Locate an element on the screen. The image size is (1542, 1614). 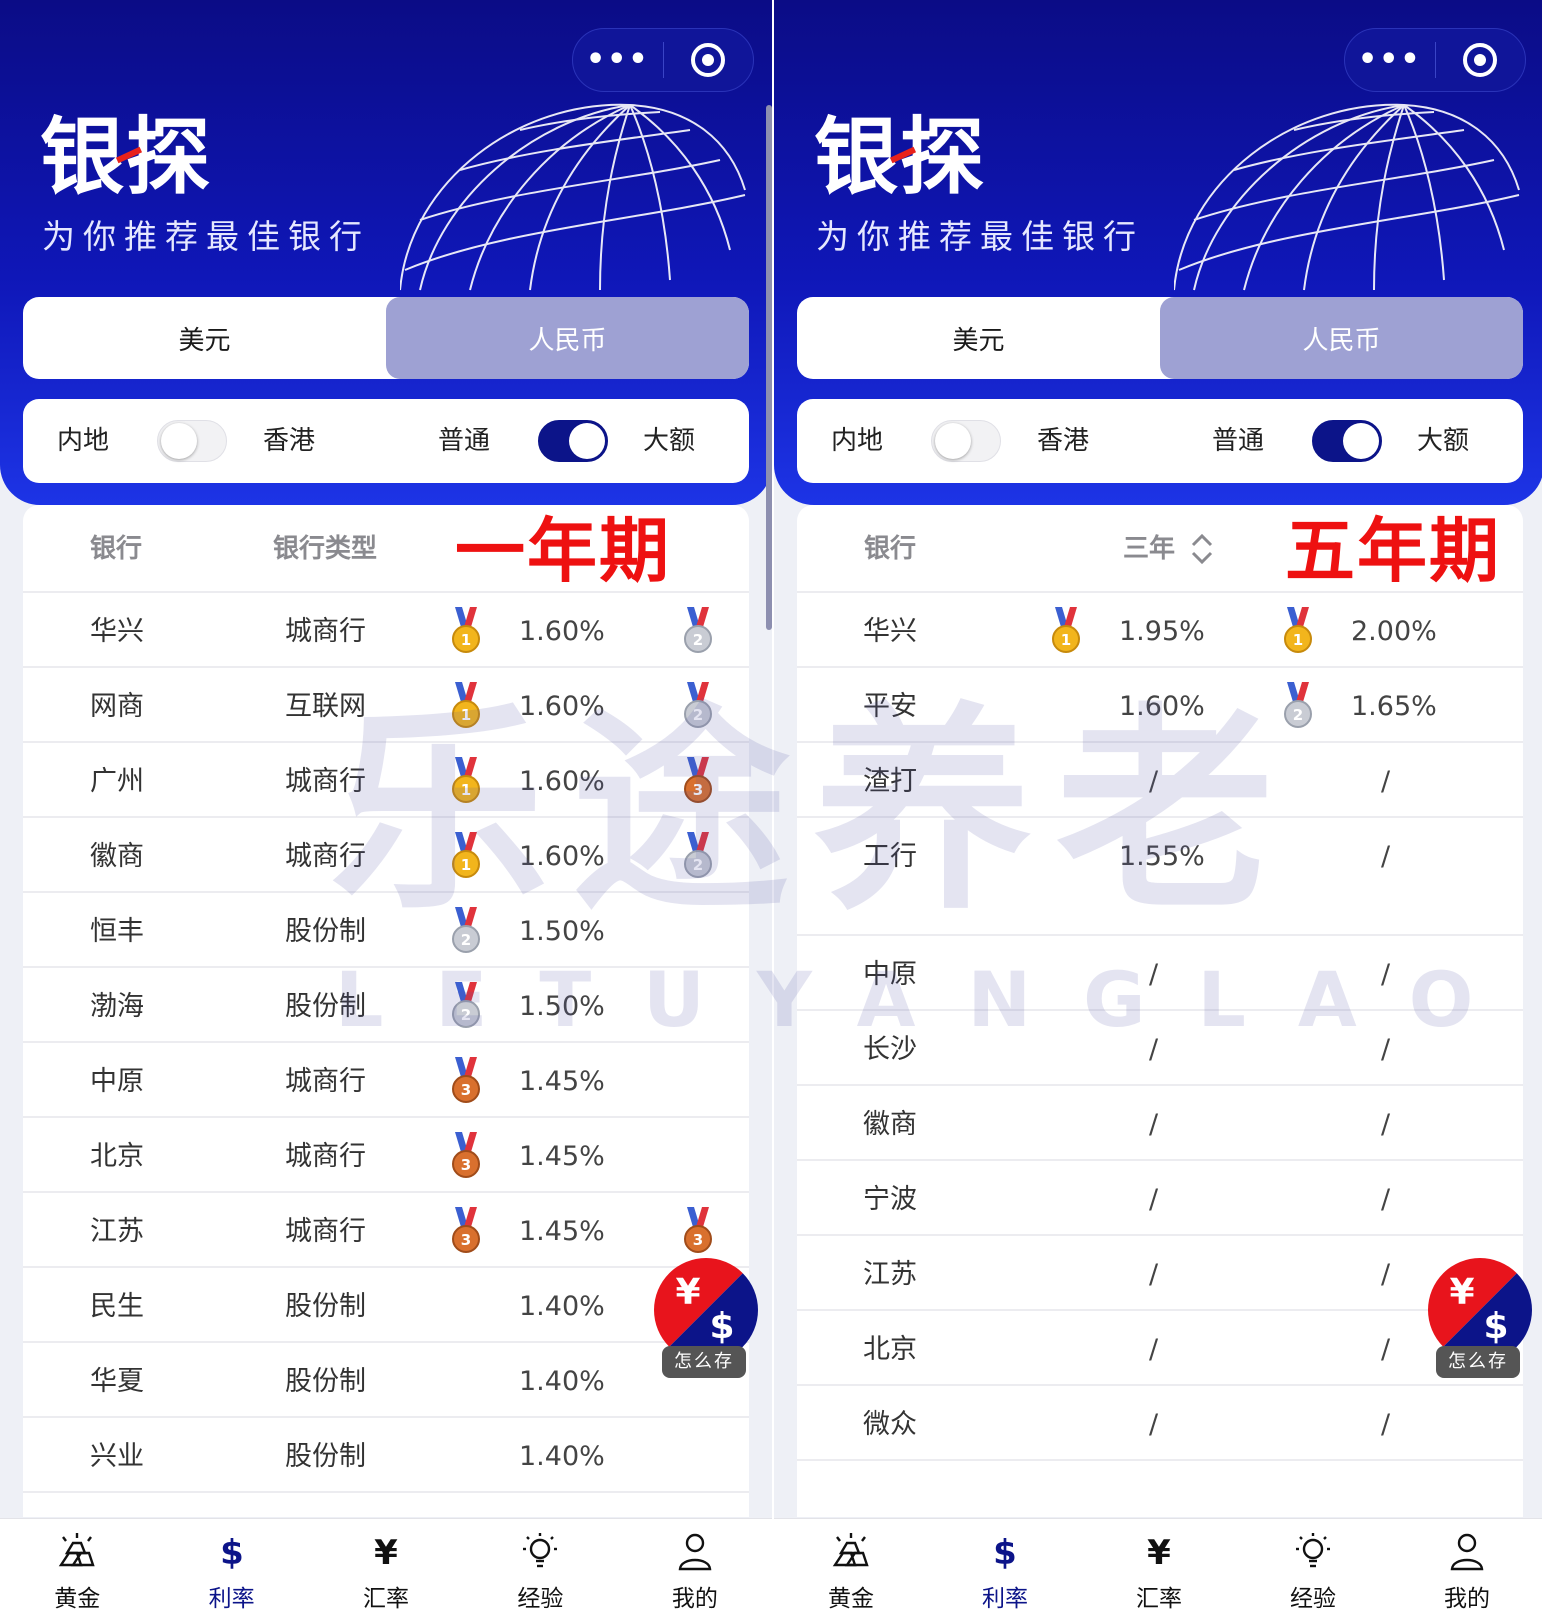
dollar-symbol: $ is located at coordinates (721, 1326).